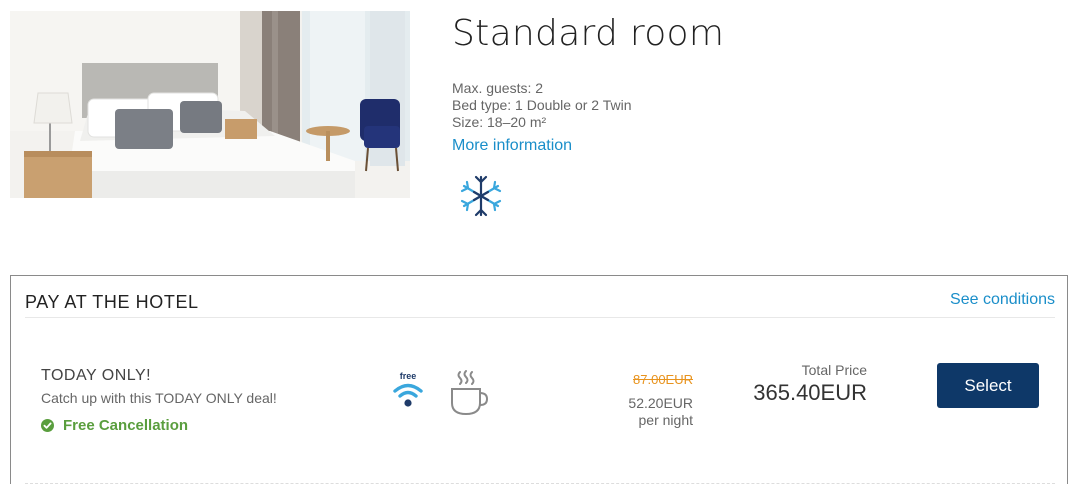  Describe the element at coordinates (408, 395) in the screenshot. I see `wifi-icon` at that location.